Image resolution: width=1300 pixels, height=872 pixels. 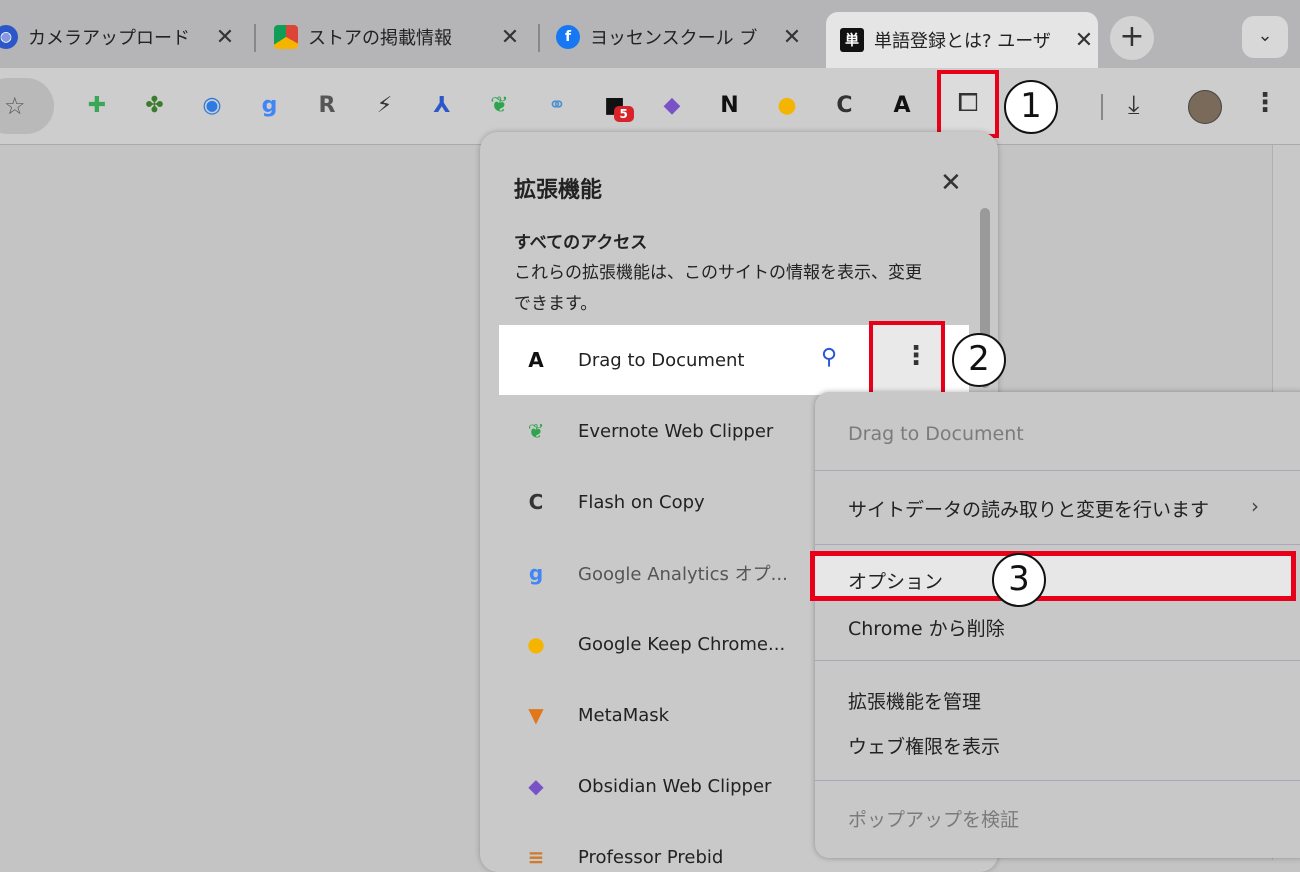 What do you see at coordinates (385, 105) in the screenshot?
I see `lightning-icon: ⚡` at bounding box center [385, 105].